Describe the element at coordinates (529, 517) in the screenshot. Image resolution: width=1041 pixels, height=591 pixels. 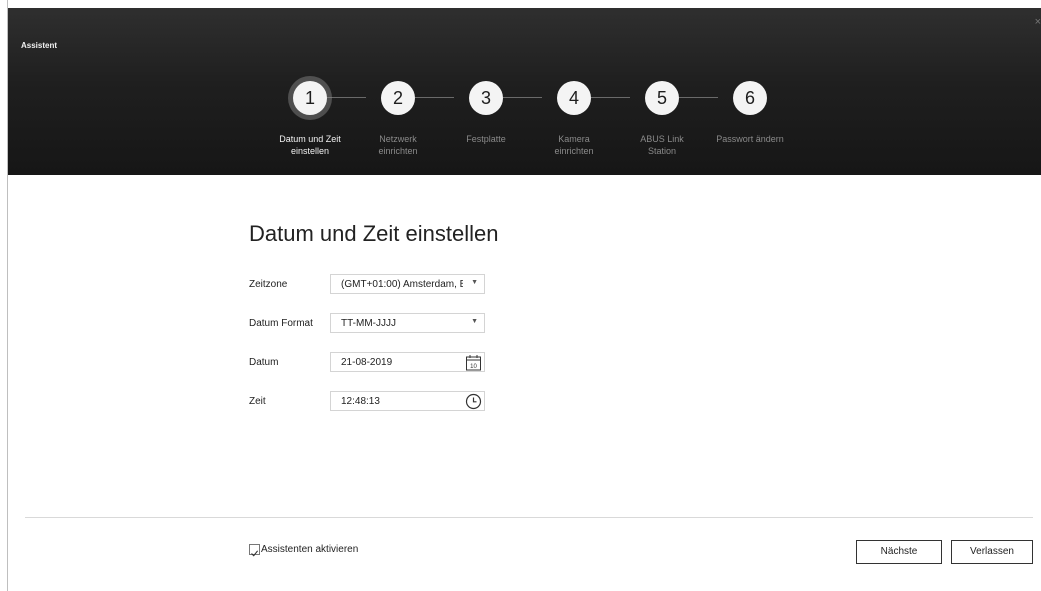
I see `footer-divider` at that location.